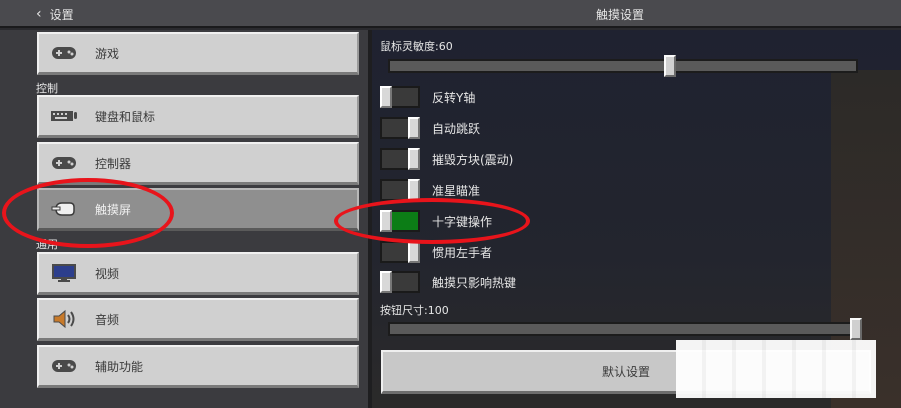 This screenshot has width=901, height=408. I want to click on monitor-icon, so click(64, 273).